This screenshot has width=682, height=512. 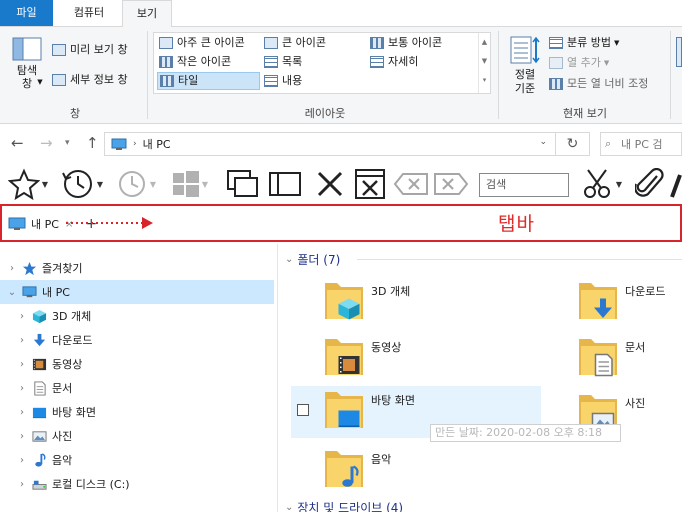 I want to click on layout-large: 큰 아이콘, so click(x=295, y=43).